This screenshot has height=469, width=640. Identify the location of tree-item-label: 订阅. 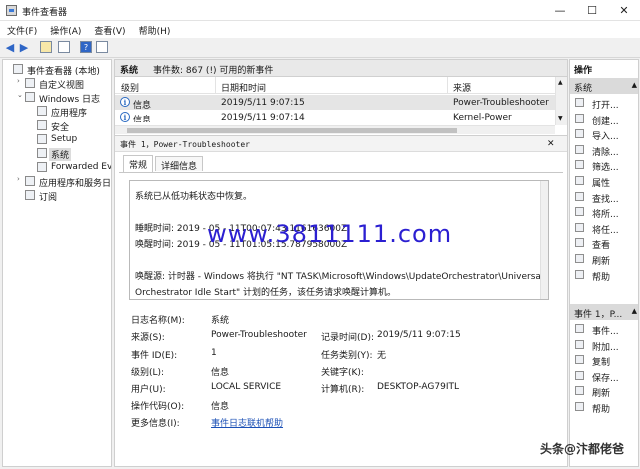
(48, 198).